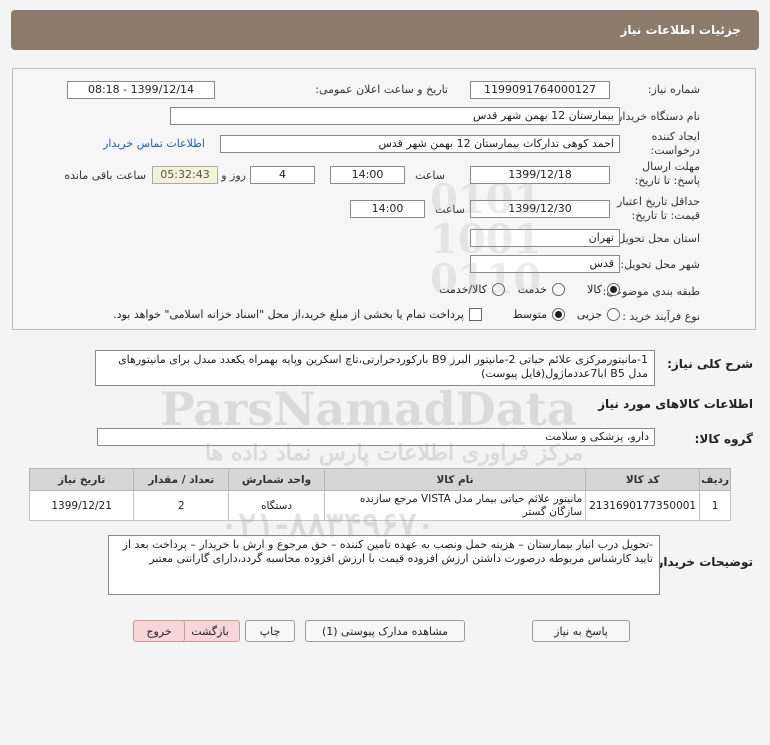 The image size is (770, 745). I want to click on cell-unit: دستگاه, so click(276, 505).